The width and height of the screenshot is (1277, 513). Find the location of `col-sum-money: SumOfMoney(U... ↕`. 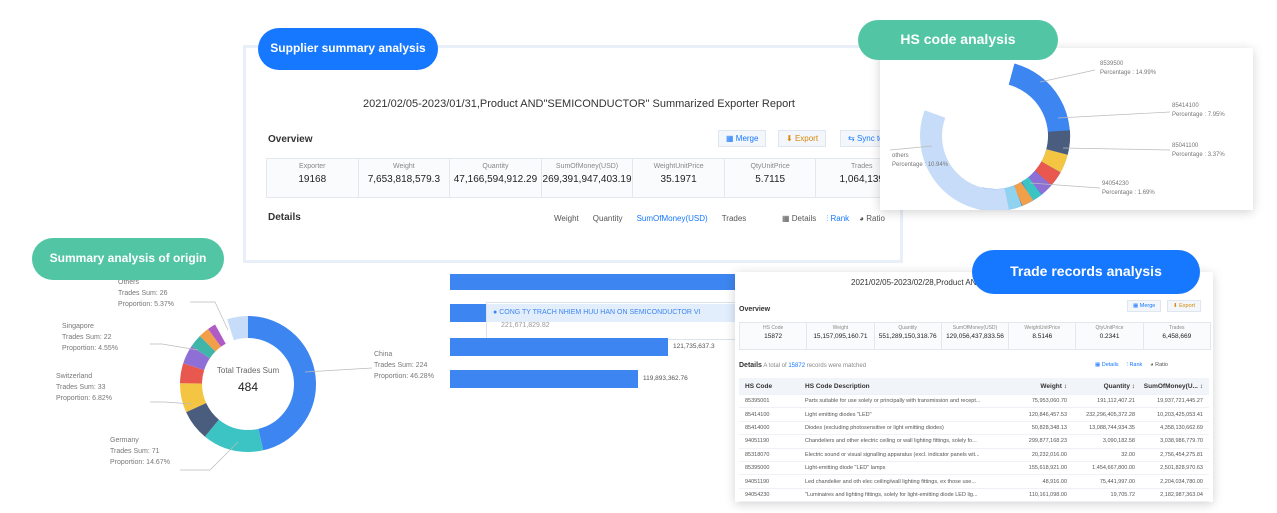

col-sum-money: SumOfMoney(U... ↕ is located at coordinates (1175, 386).